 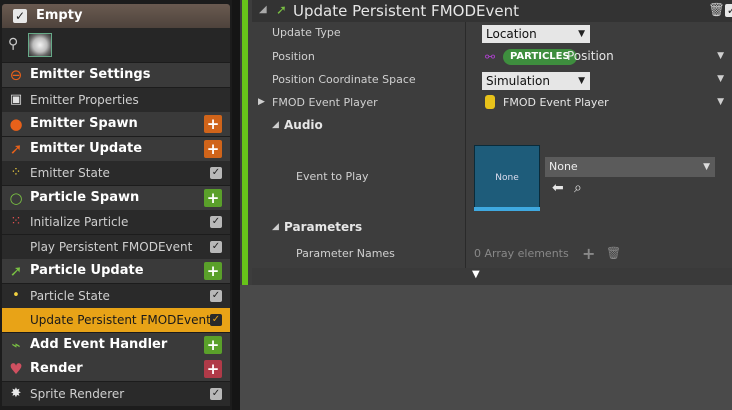 I want to click on module-title: Update Persistent FMODEvent, so click(x=406, y=11).